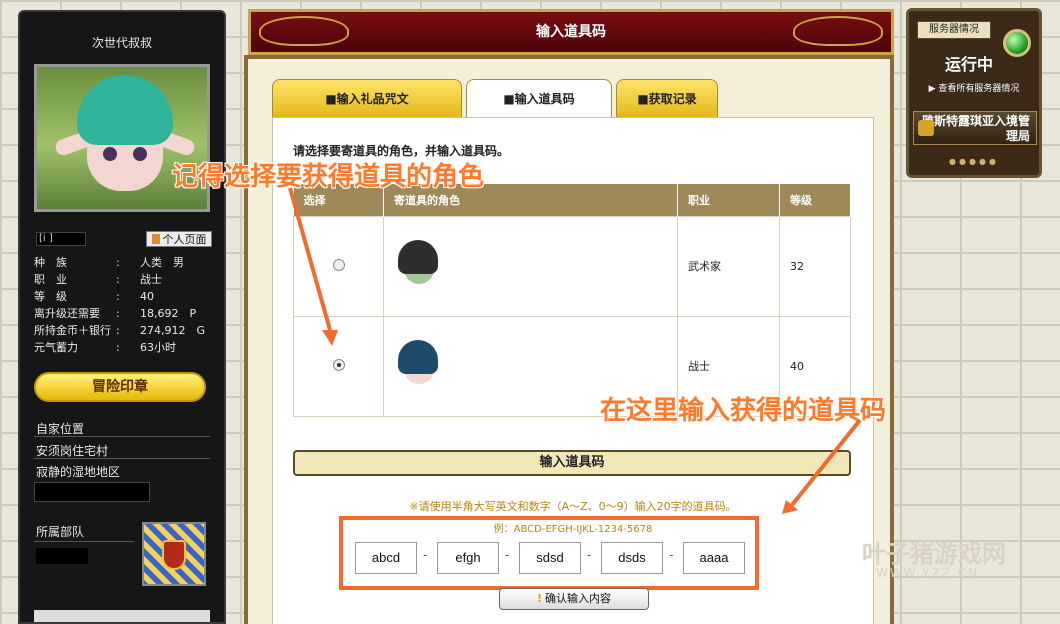  What do you see at coordinates (927, 573) in the screenshot?
I see `watermark-url: WWW.YZZ.CN` at bounding box center [927, 573].